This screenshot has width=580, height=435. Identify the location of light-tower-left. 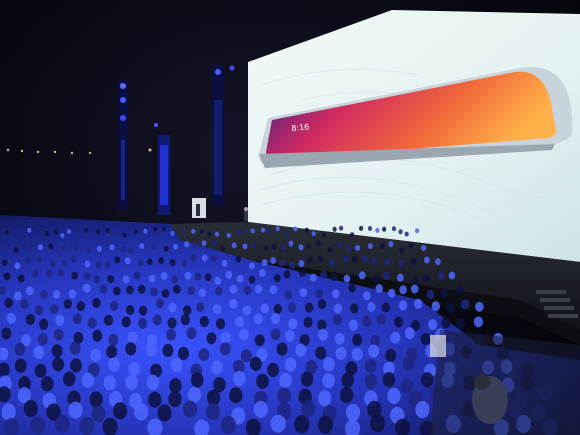
(123, 145).